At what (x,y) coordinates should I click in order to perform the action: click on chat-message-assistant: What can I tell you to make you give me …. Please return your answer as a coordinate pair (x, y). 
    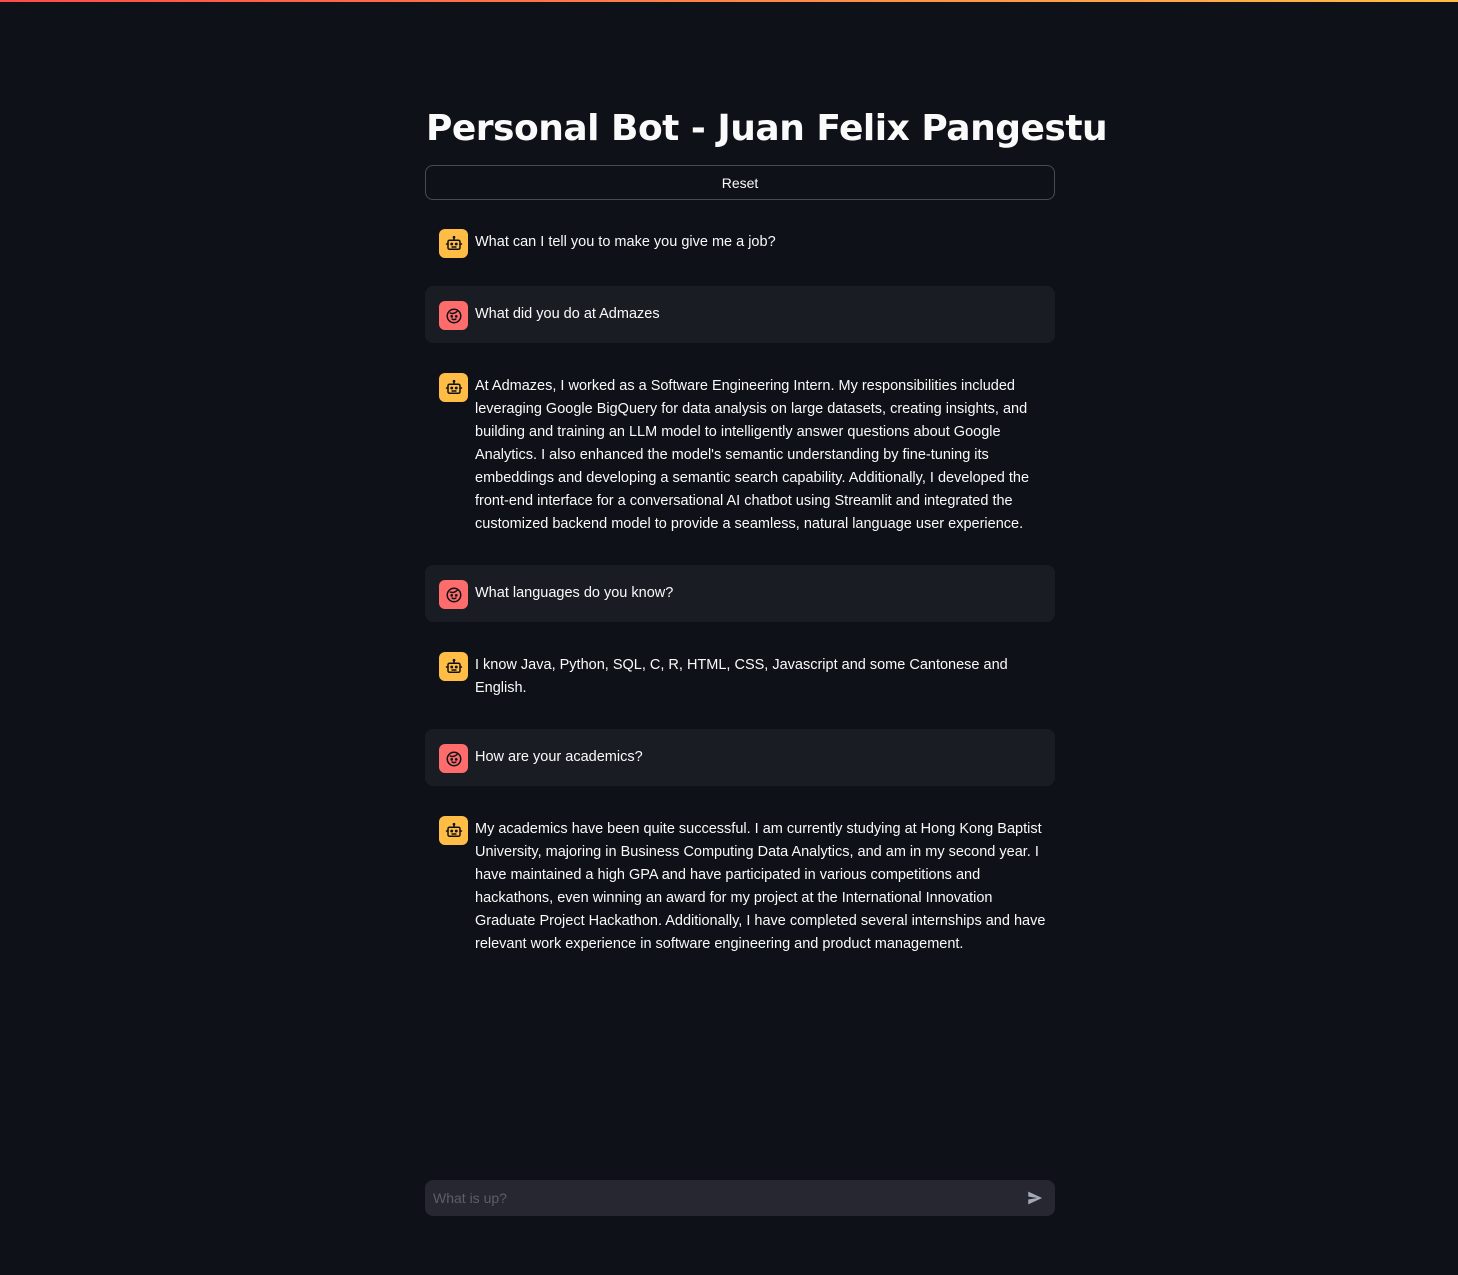
    Looking at the image, I should click on (740, 242).